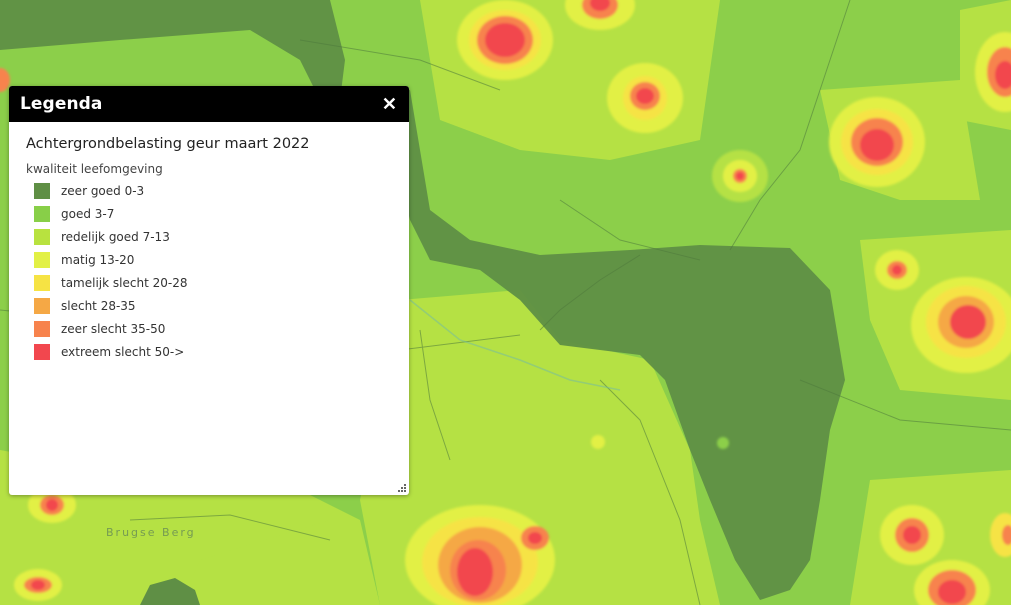 Image resolution: width=1011 pixels, height=605 pixels. What do you see at coordinates (151, 532) in the screenshot?
I see `place-label: Brugse Berg` at bounding box center [151, 532].